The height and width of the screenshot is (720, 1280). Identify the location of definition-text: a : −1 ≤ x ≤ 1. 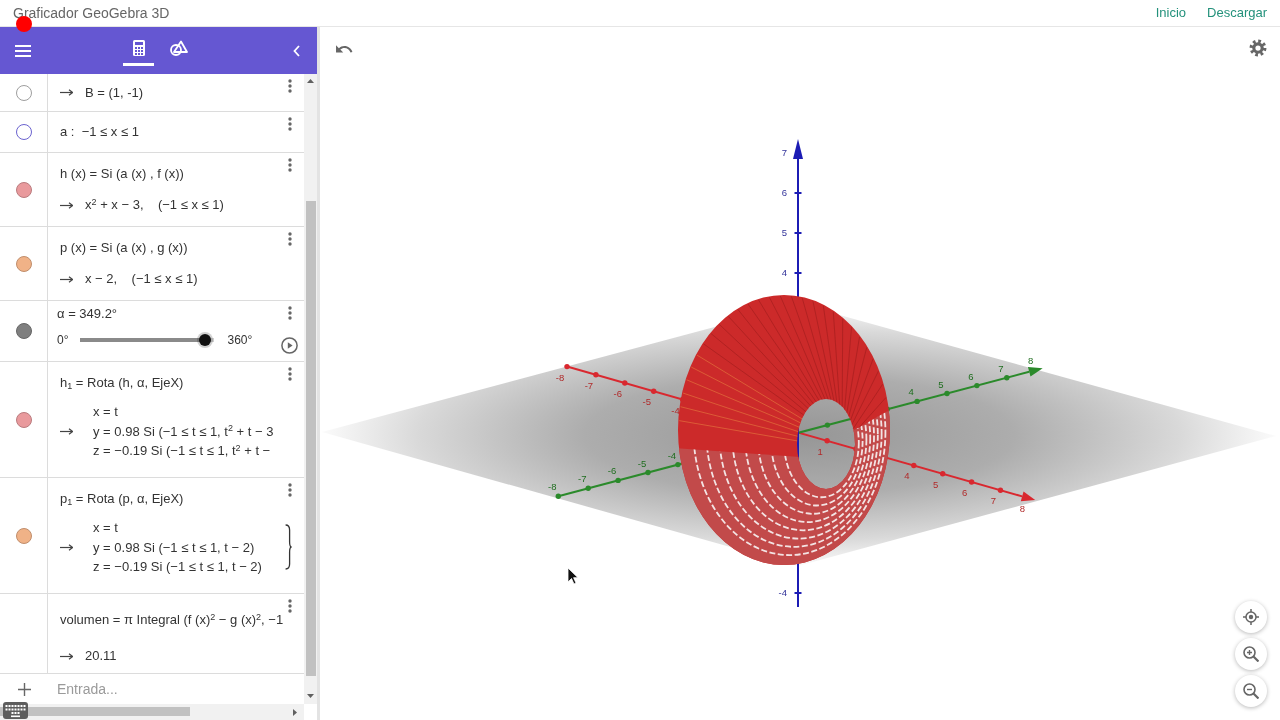
(99, 132).